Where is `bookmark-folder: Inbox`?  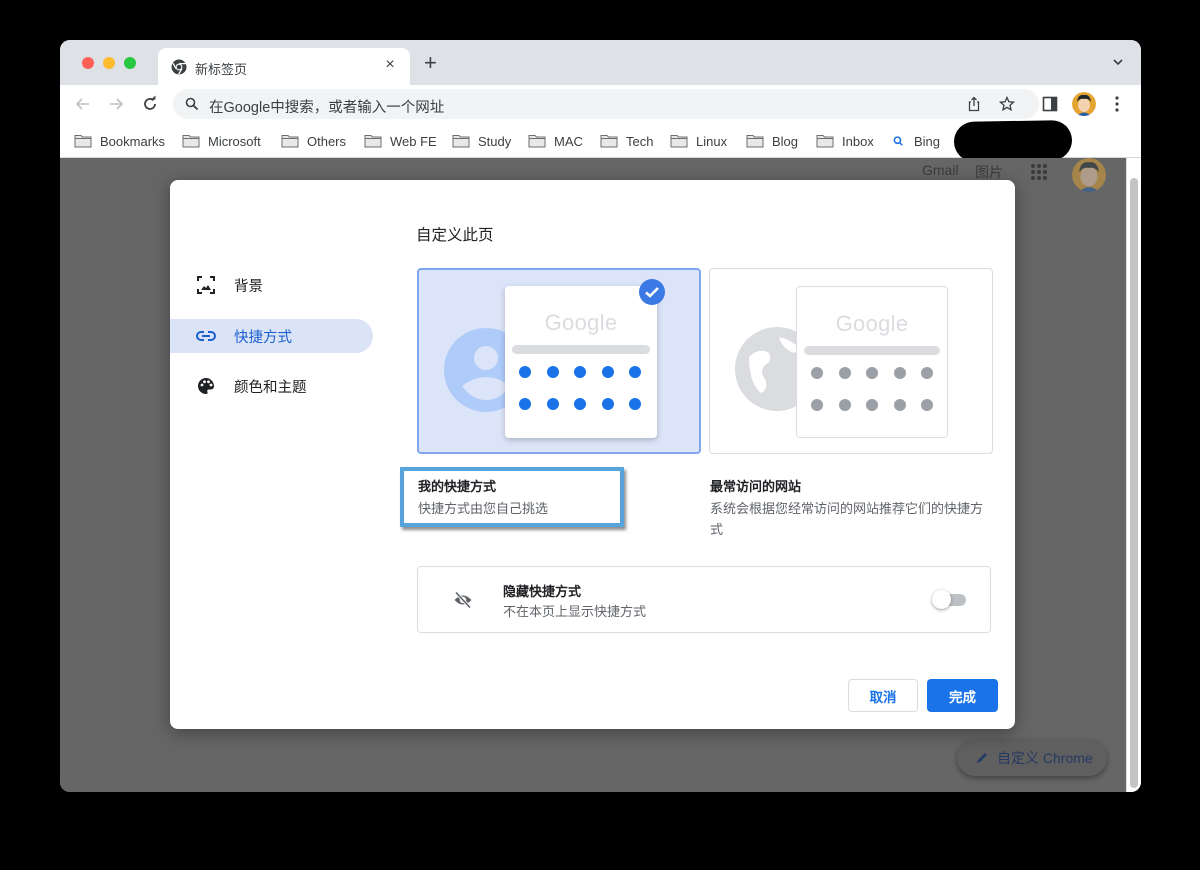
bookmark-folder: Inbox is located at coordinates (845, 141).